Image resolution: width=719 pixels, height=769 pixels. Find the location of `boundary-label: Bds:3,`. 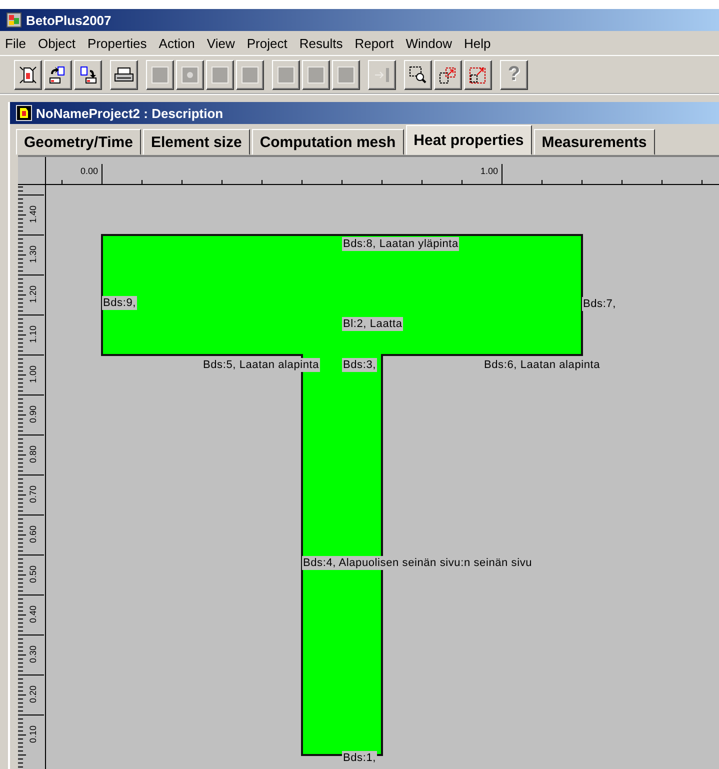

boundary-label: Bds:3, is located at coordinates (359, 365).